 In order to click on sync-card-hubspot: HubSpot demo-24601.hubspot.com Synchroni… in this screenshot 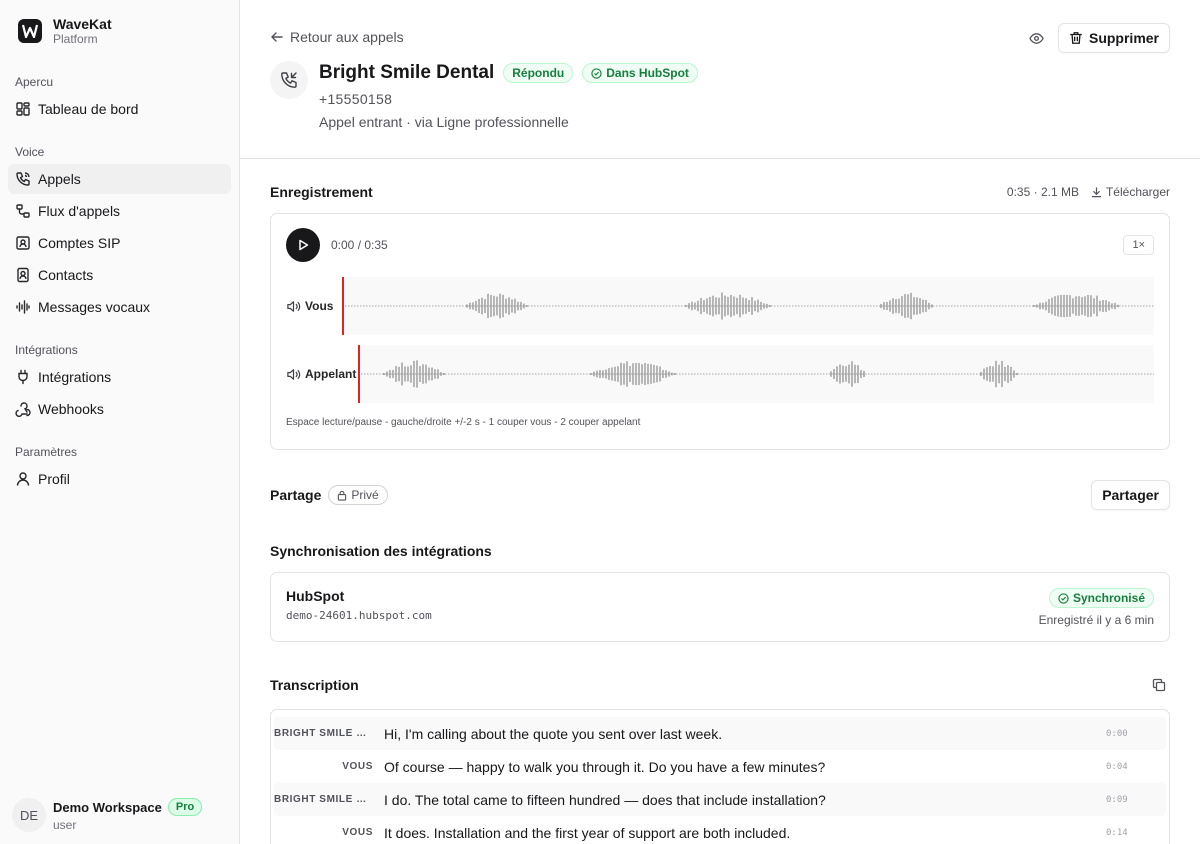, I will do `click(720, 607)`.